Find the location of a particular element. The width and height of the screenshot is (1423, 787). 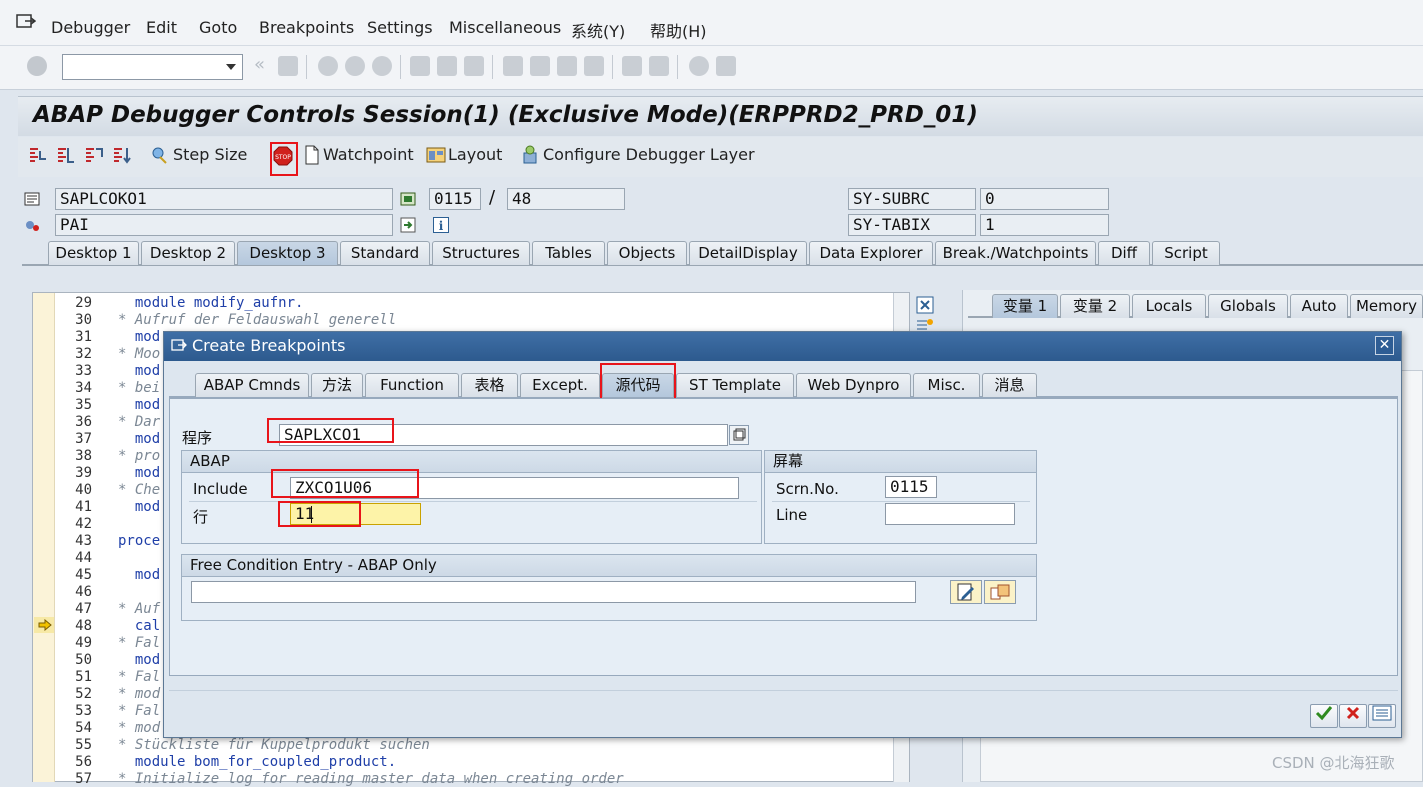

line-number: 52 is located at coordinates (83, 694).